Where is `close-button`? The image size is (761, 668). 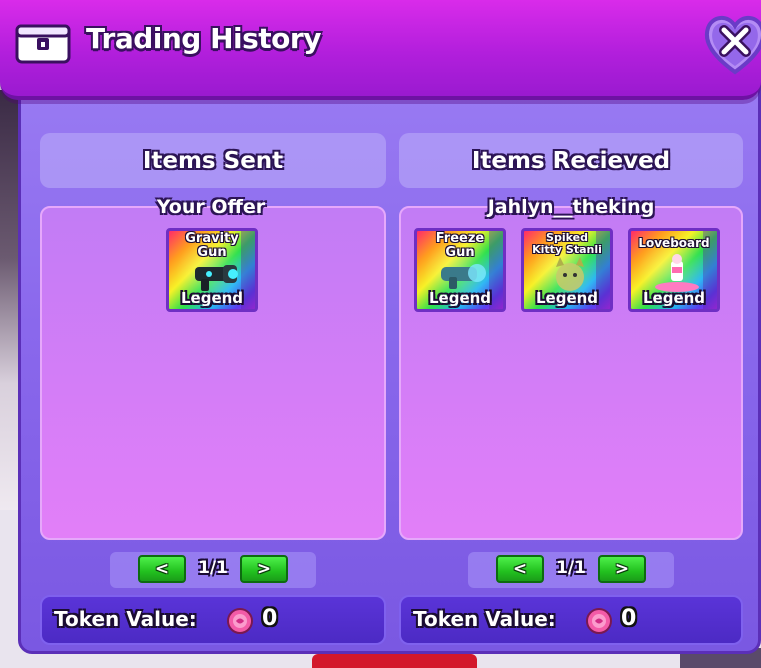 close-button is located at coordinates (730, 43).